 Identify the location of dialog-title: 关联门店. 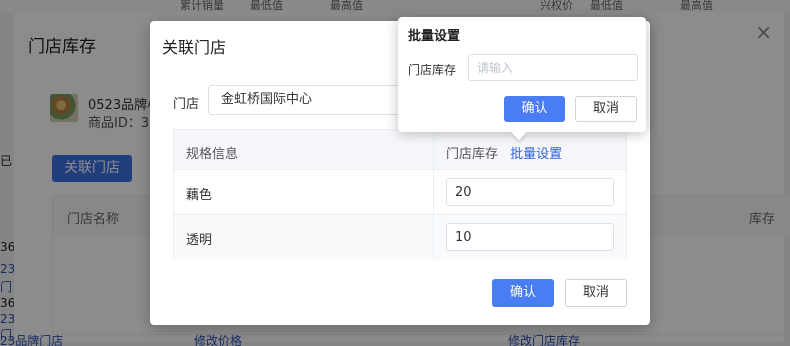
(194, 47).